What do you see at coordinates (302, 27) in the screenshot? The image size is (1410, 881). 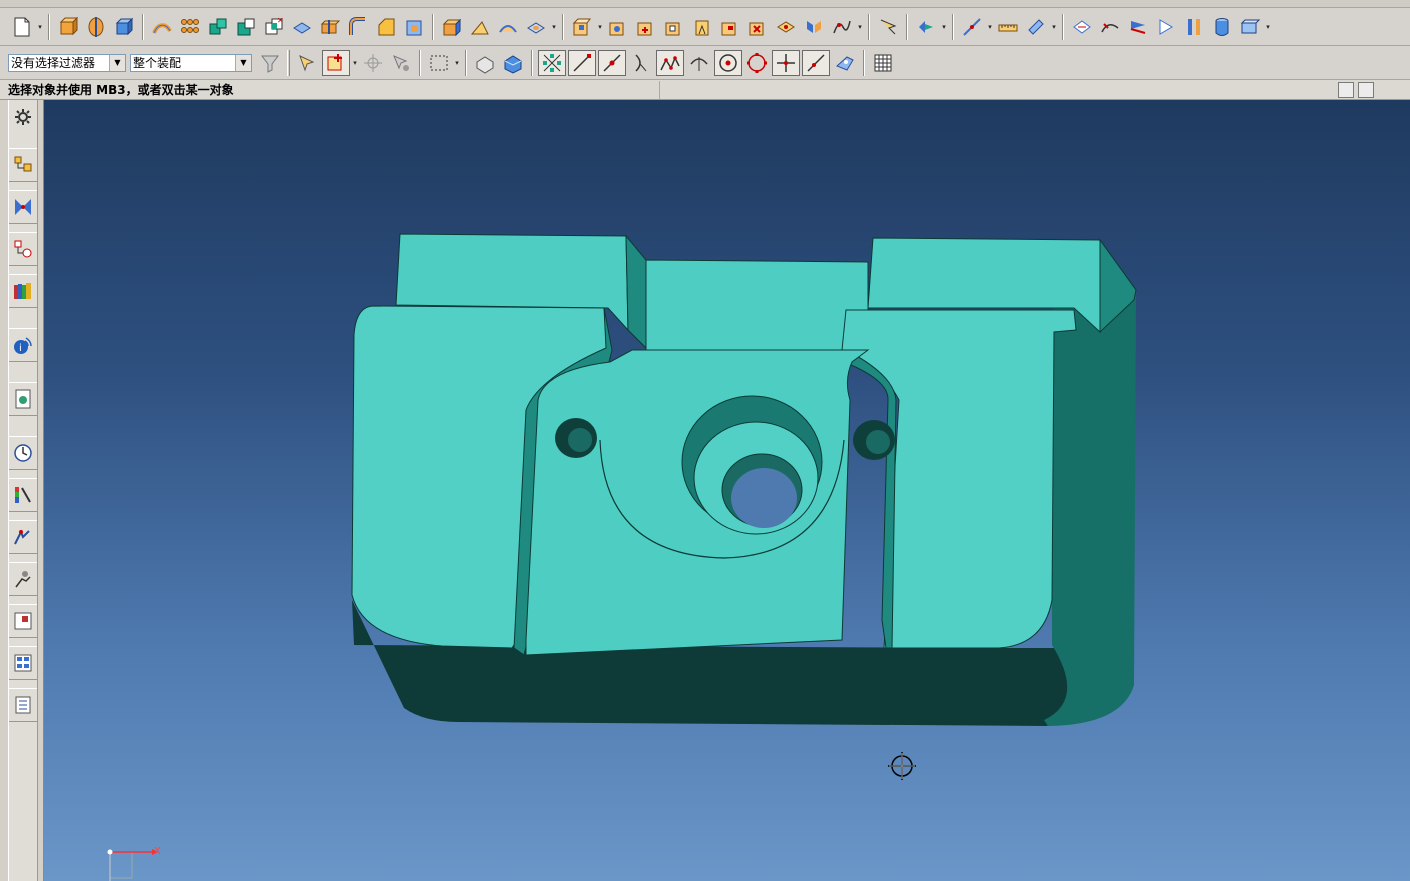 I see `trim-body-icon` at bounding box center [302, 27].